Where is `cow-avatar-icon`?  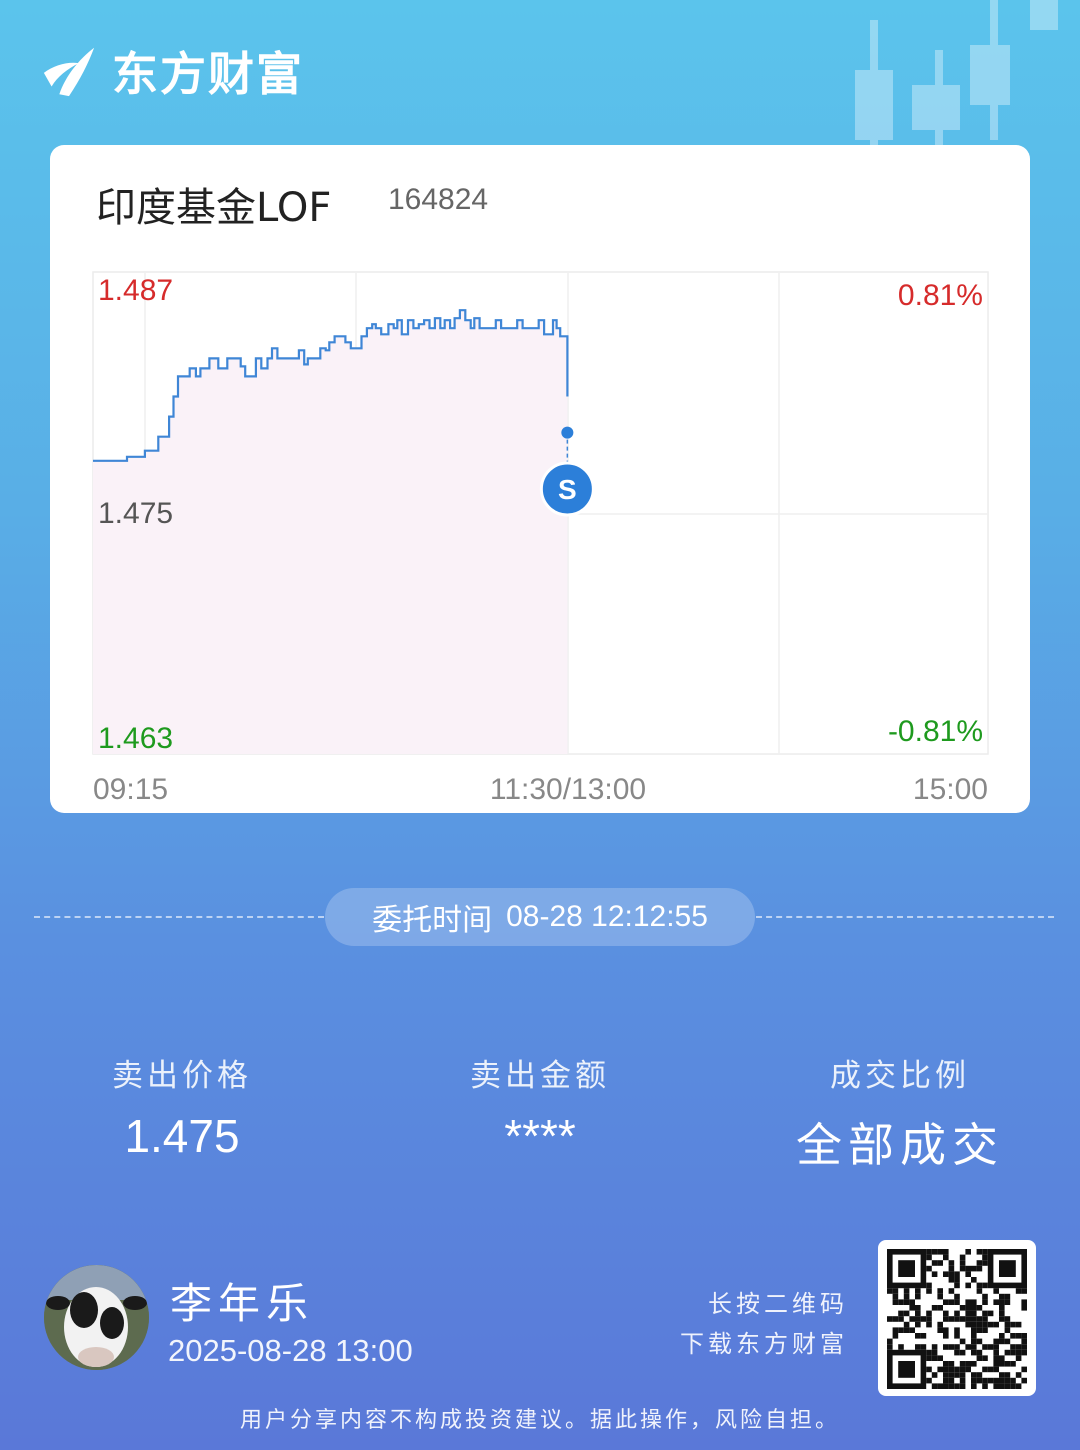 cow-avatar-icon is located at coordinates (96, 1317).